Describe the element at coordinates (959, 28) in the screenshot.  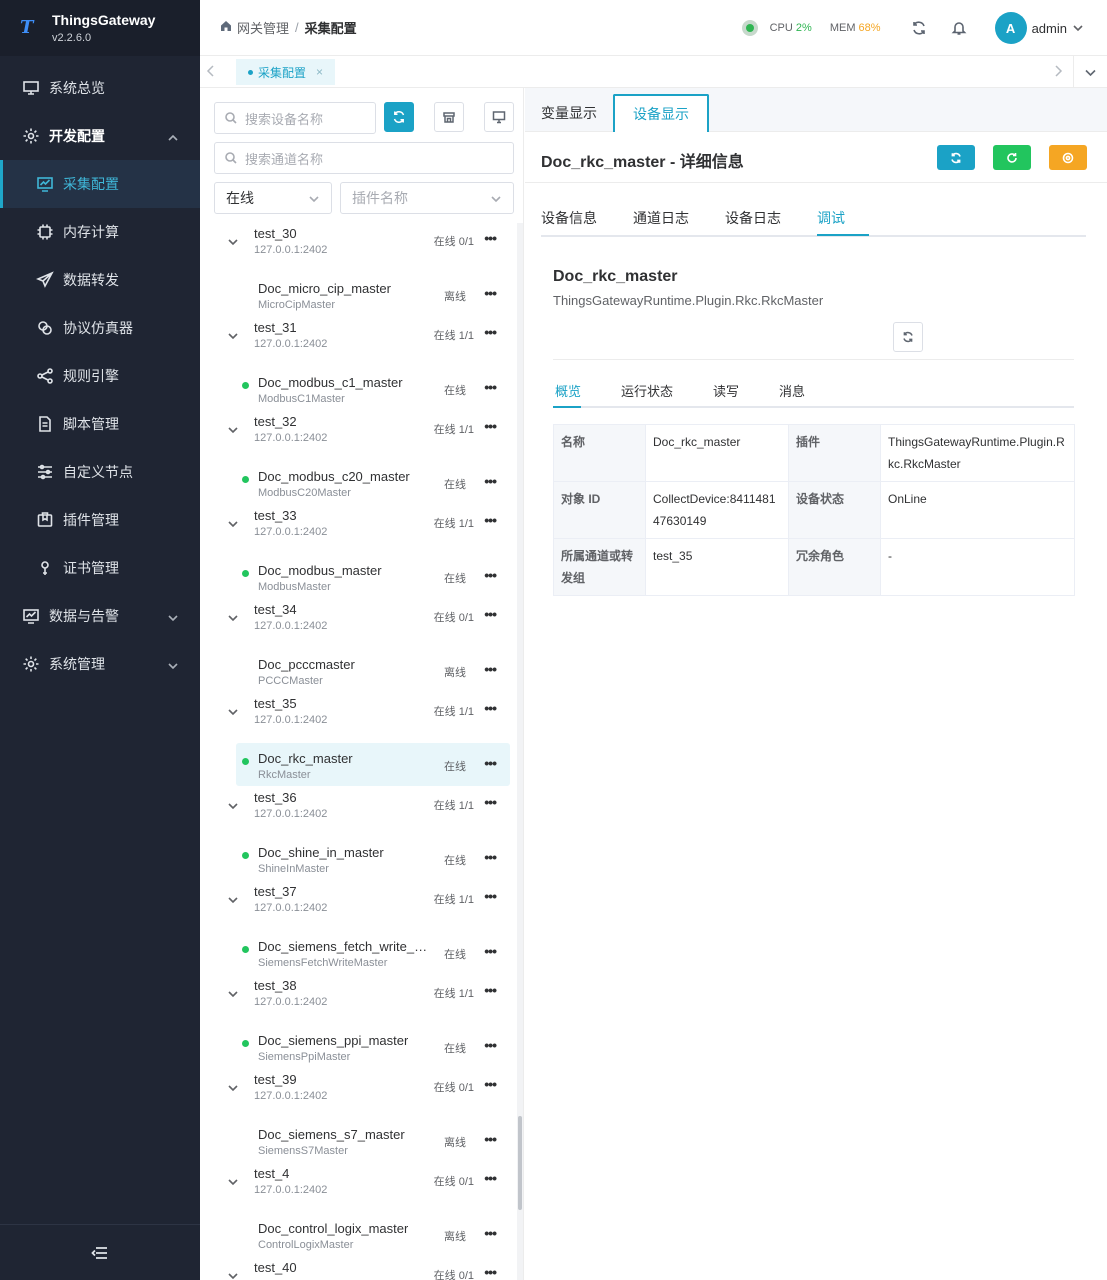
I see `notification-button` at that location.